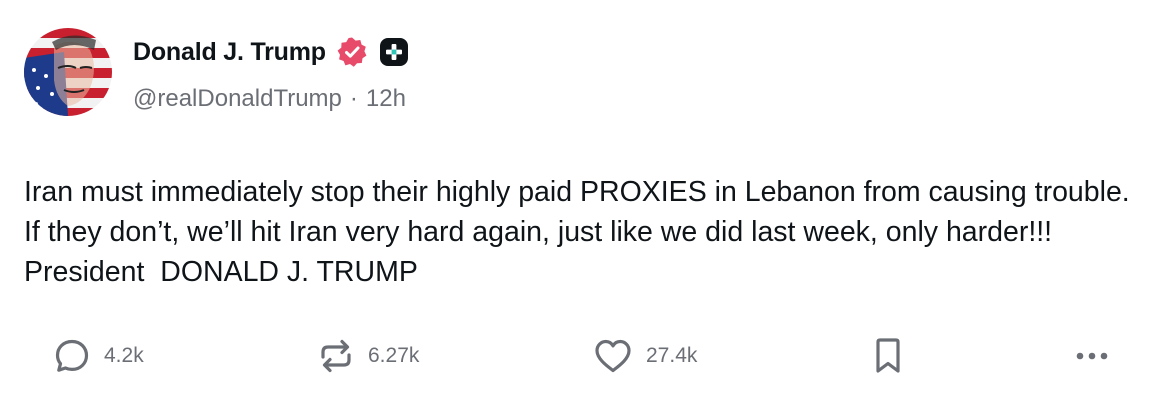  Describe the element at coordinates (124, 355) in the screenshot. I see `reply-count: 4.2k` at that location.